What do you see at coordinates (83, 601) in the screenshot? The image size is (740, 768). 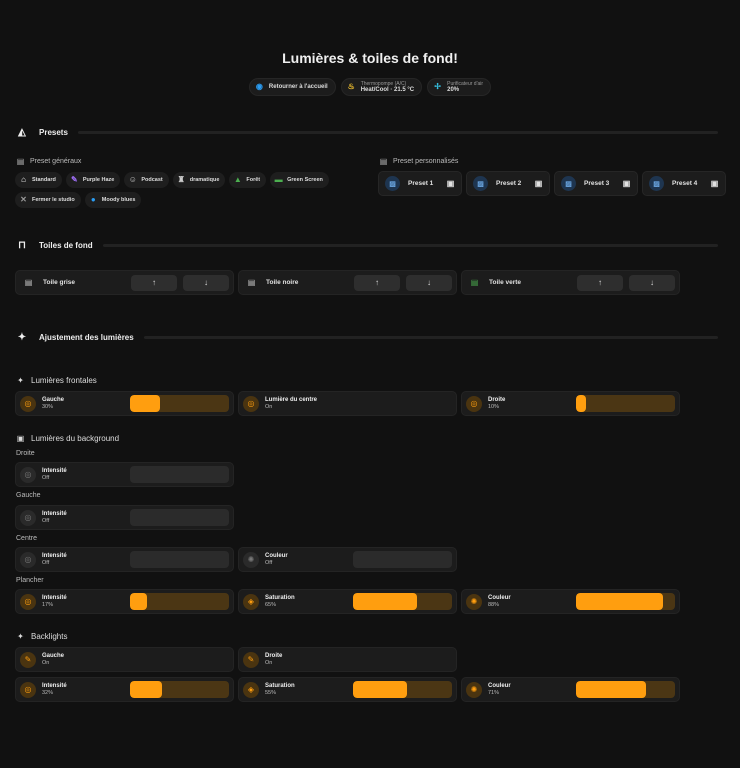 I see `light-info: Intensité 17%` at bounding box center [83, 601].